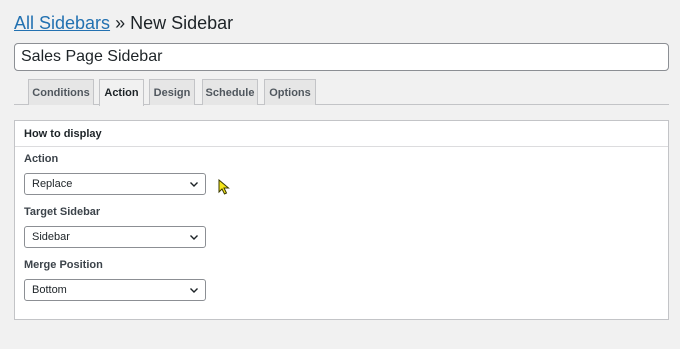 The image size is (680, 349). What do you see at coordinates (341, 57) in the screenshot?
I see `sidebar-title-input` at bounding box center [341, 57].